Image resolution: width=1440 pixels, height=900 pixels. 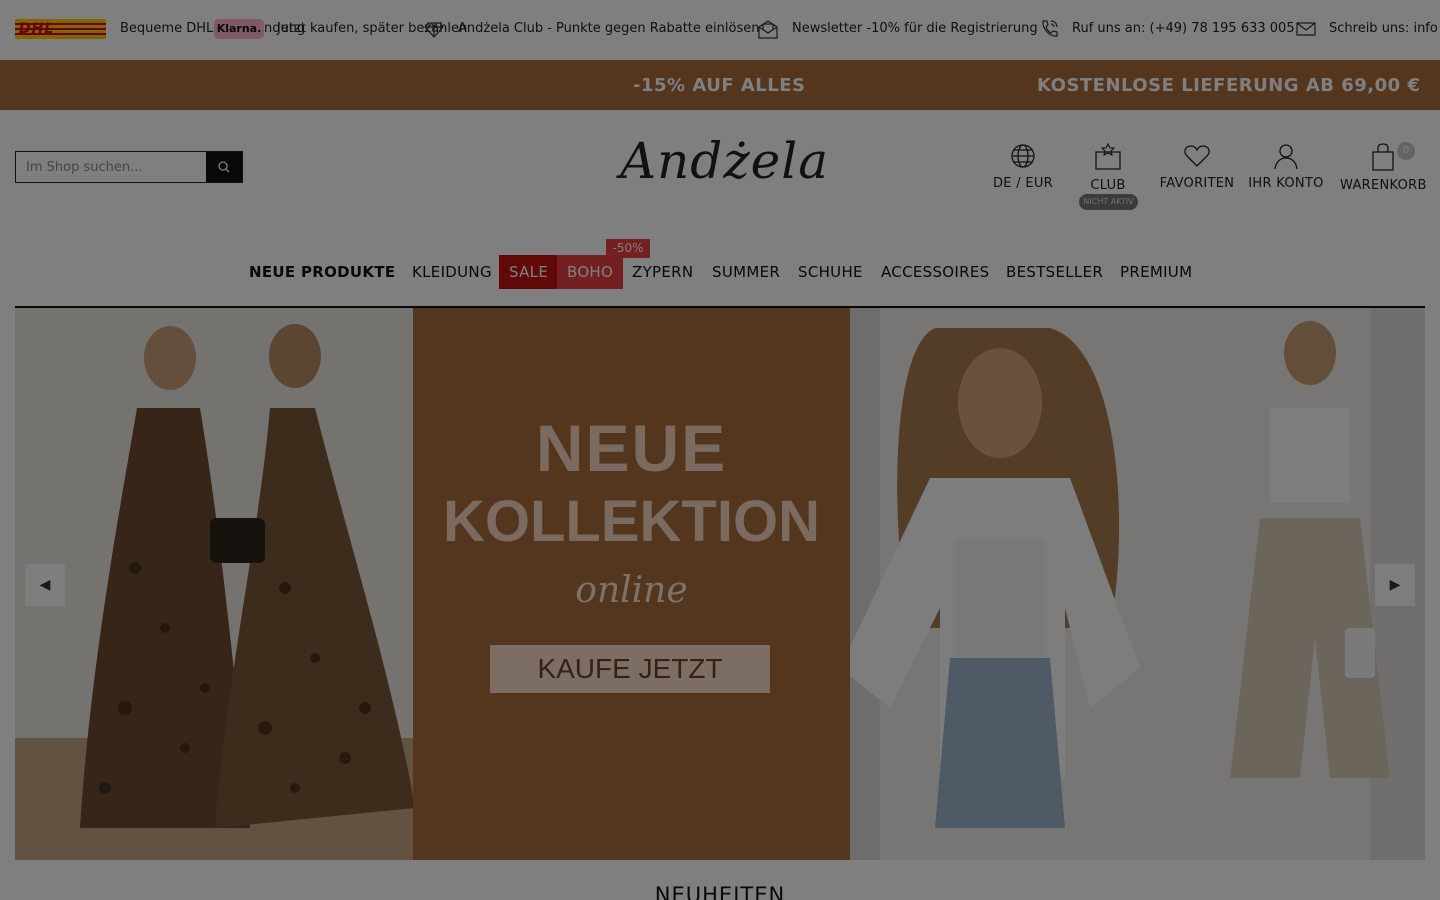 I want to click on hero-title-line1: NEUE, so click(x=631, y=448).